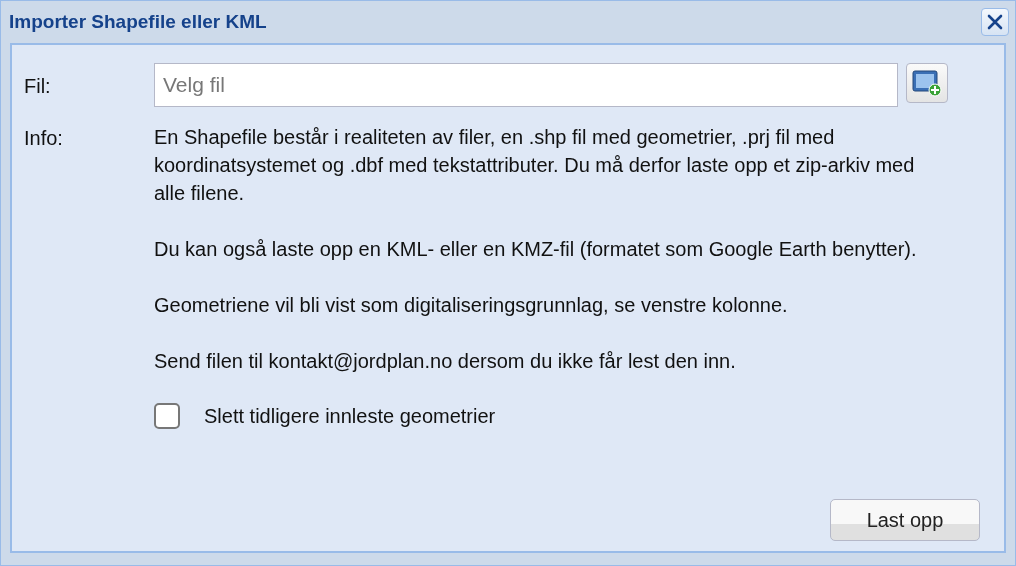 This screenshot has height=566, width=1016. What do you see at coordinates (138, 21) in the screenshot?
I see `window-title: Importer Shapefile eller KML` at bounding box center [138, 21].